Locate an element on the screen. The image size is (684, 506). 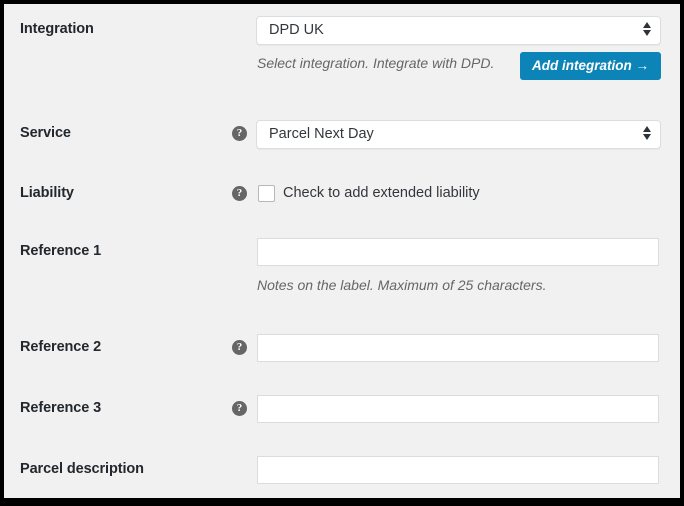
reference1-input is located at coordinates (458, 252).